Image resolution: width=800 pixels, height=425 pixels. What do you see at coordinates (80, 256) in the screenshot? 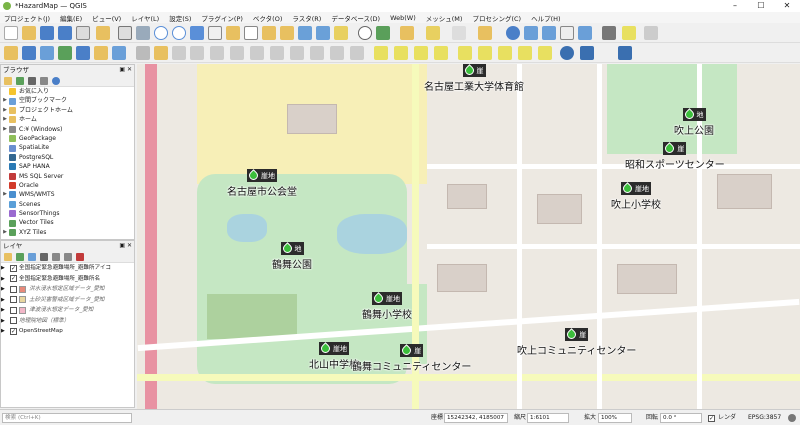
I see `remove-layer-icon` at bounding box center [80, 256].